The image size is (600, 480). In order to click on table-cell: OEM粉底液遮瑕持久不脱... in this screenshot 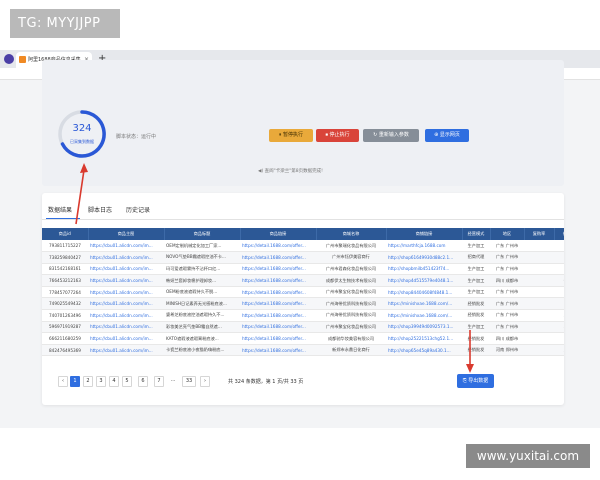, I will do `click(202, 292)`.